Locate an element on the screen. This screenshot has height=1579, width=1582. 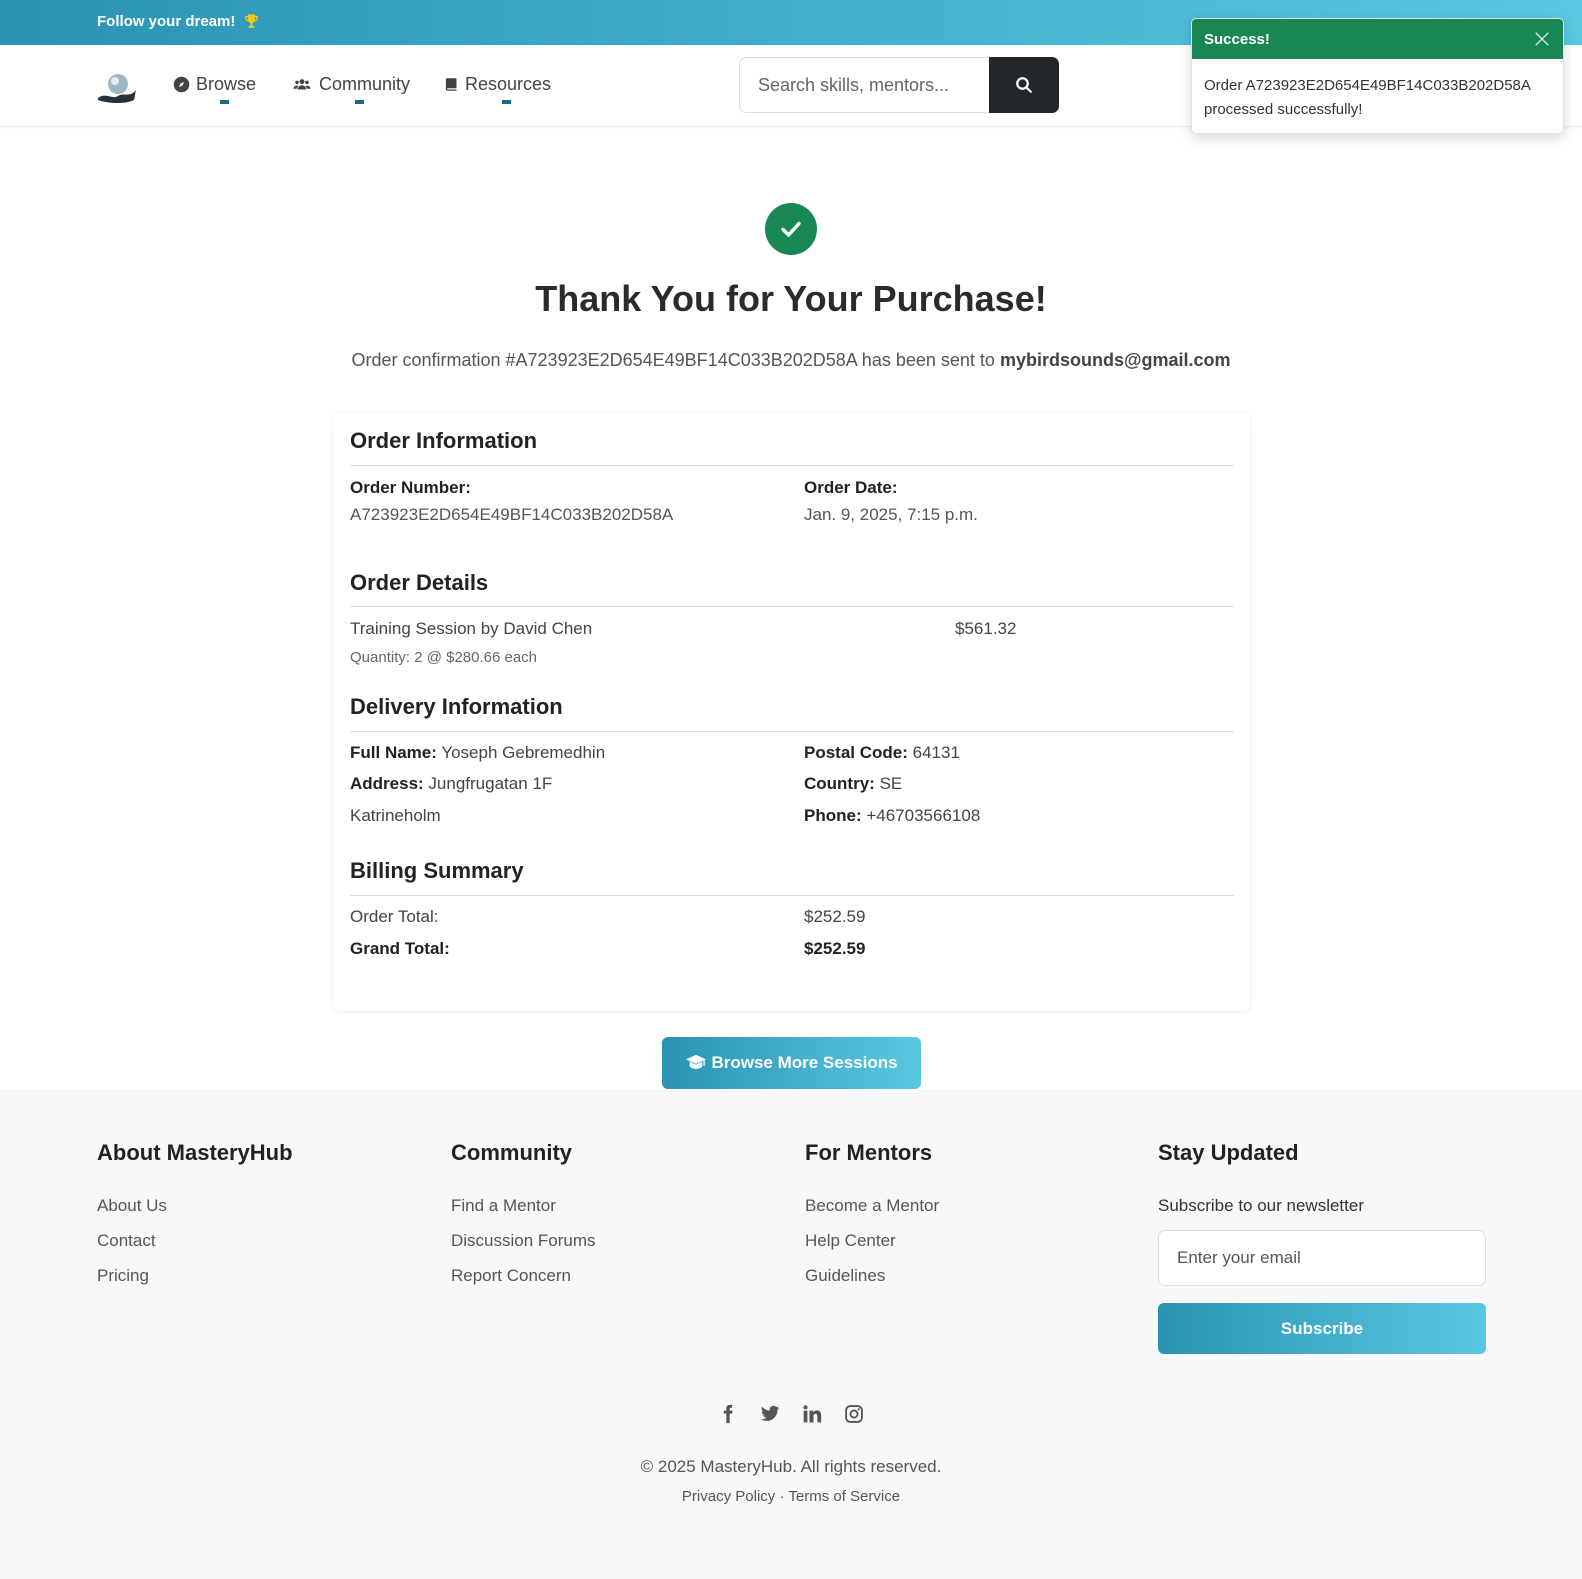
order-number: A723923E2D654E49BF14C033B202D58A is located at coordinates (512, 514).